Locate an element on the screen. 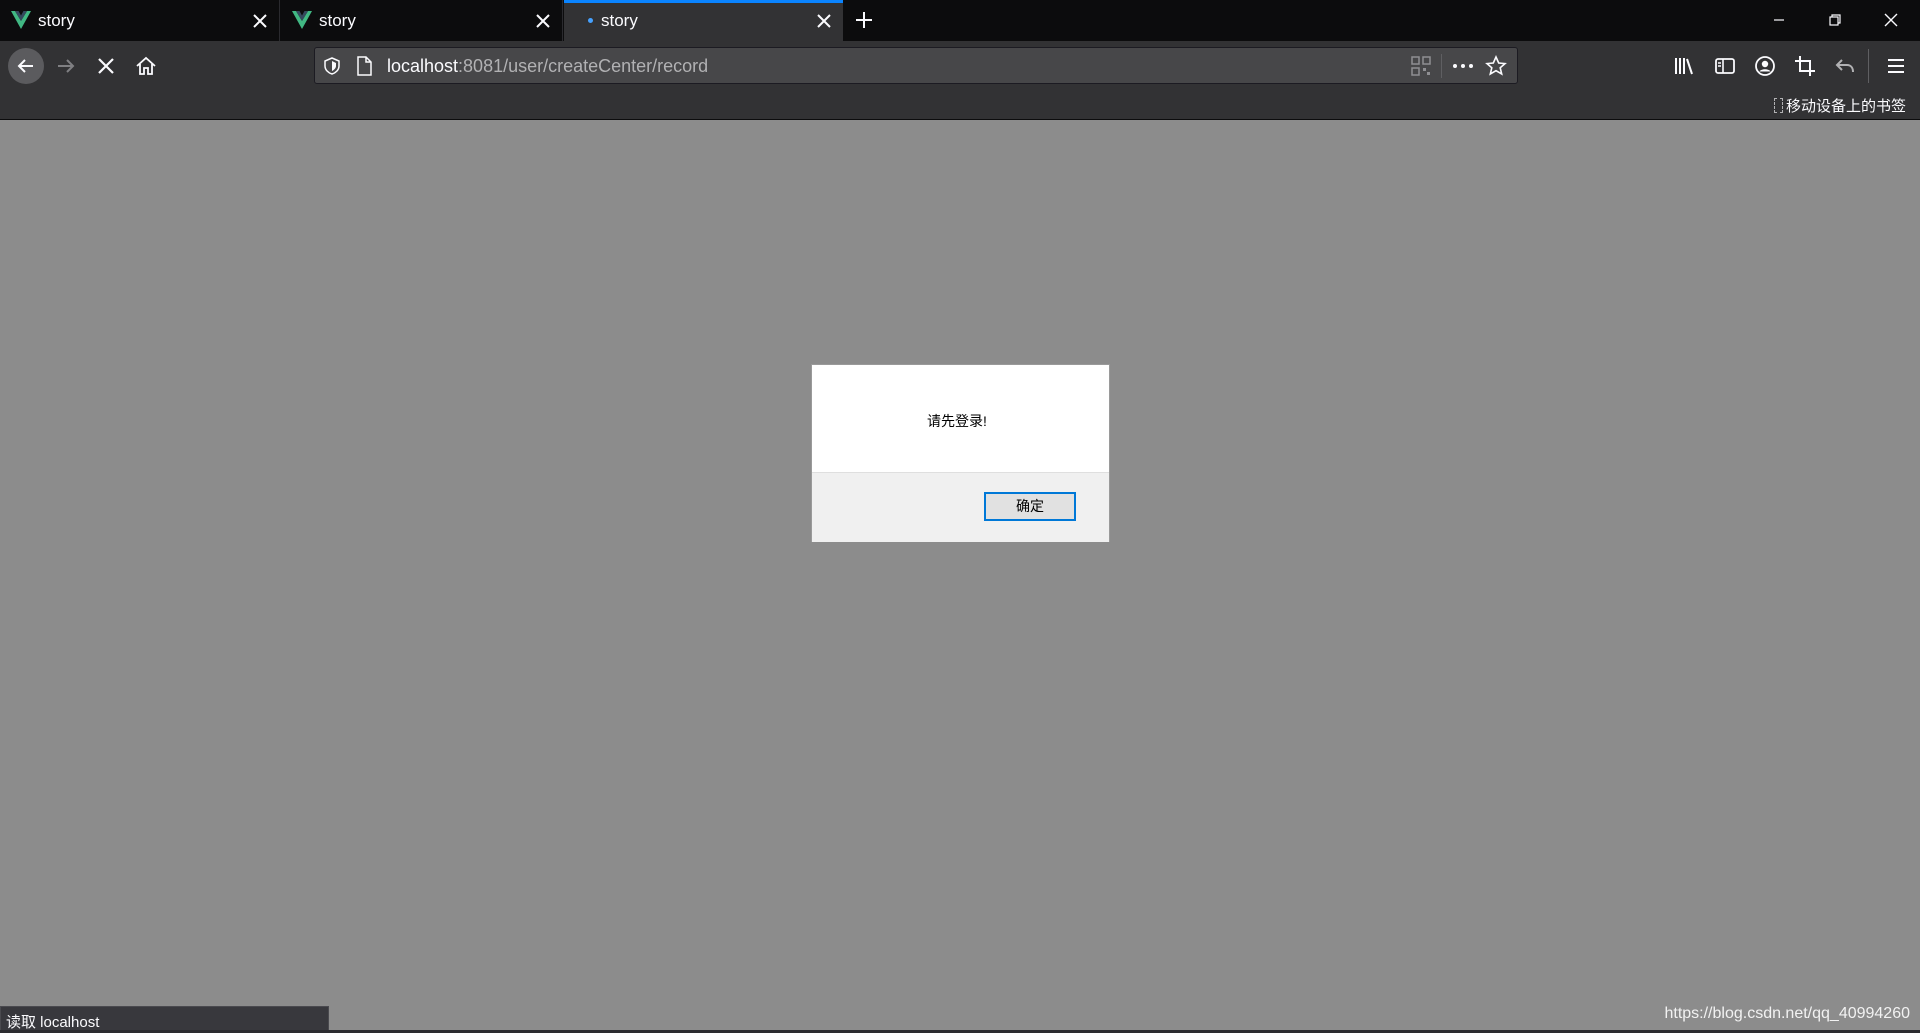  loading-dot-icon is located at coordinates (590, 20).